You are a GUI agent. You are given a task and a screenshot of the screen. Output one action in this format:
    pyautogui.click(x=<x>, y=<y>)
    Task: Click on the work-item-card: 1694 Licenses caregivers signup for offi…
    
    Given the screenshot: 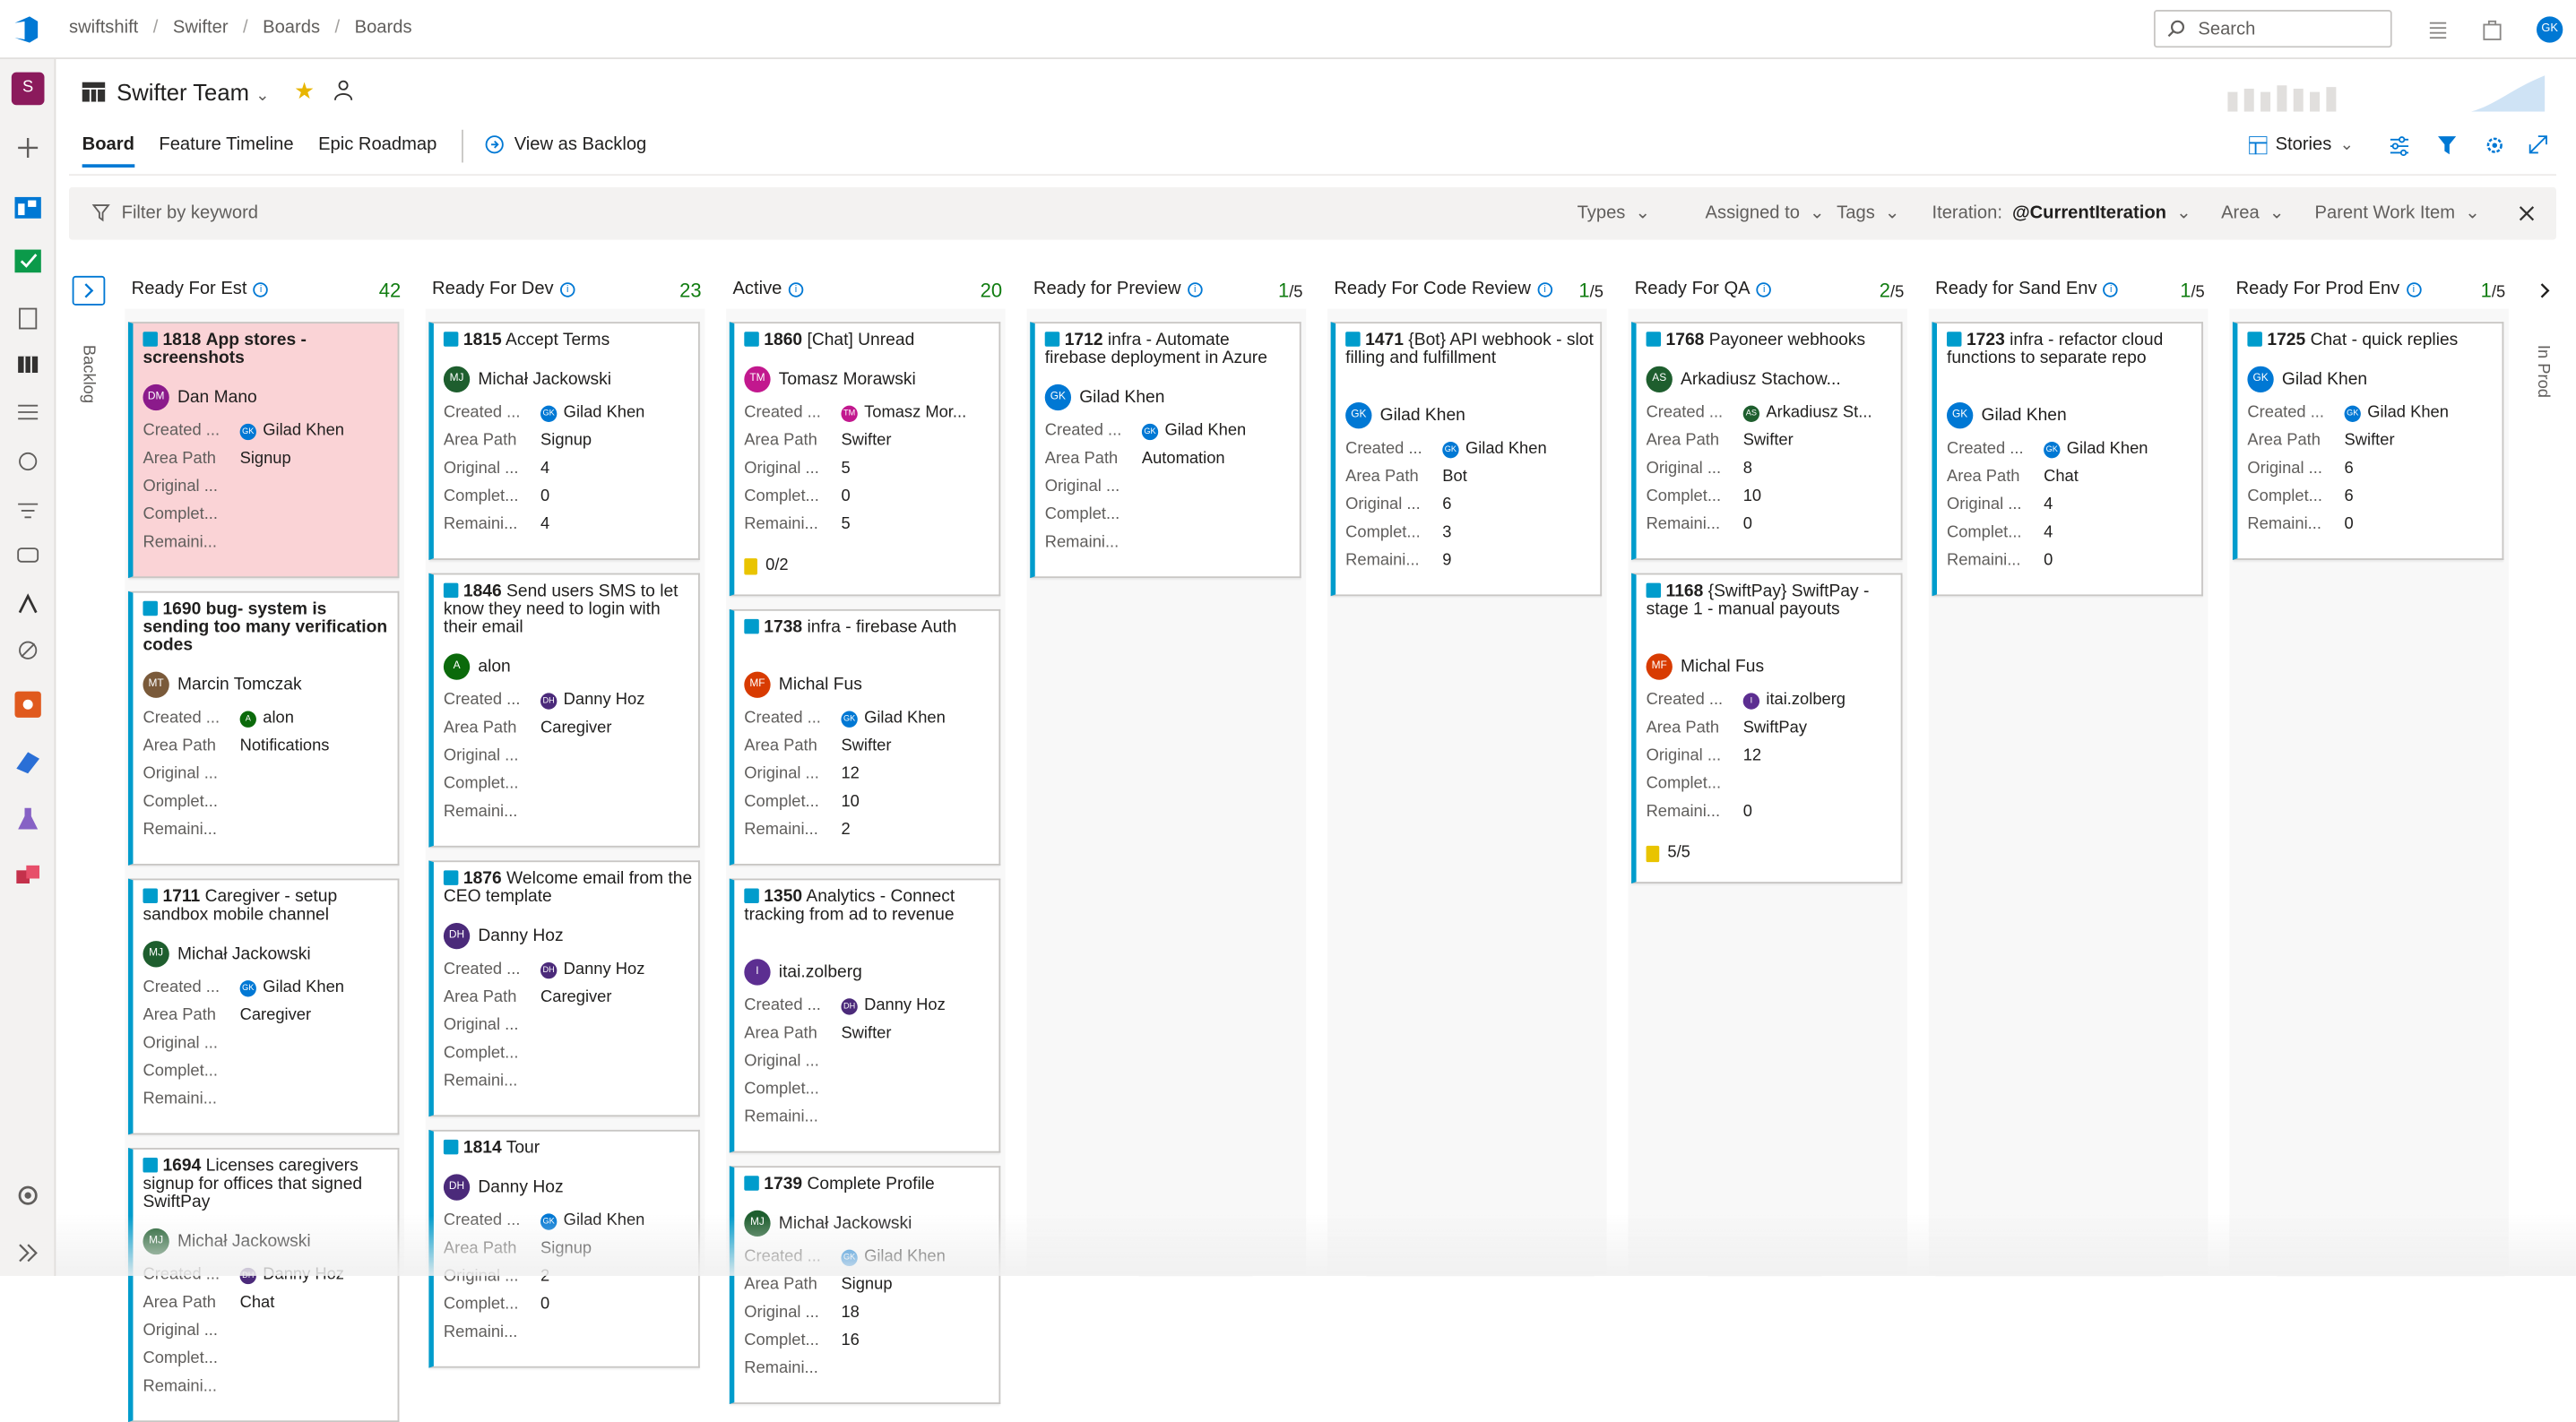 What is the action you would take?
    pyautogui.click(x=263, y=1285)
    